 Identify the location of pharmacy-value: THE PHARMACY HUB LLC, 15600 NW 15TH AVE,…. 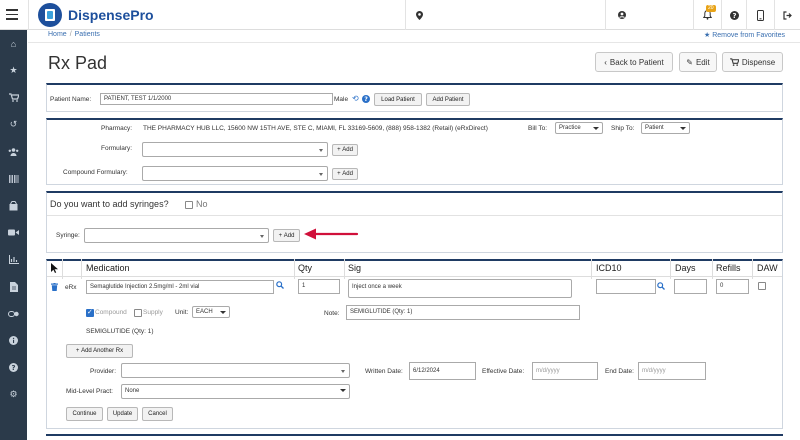
(315, 128).